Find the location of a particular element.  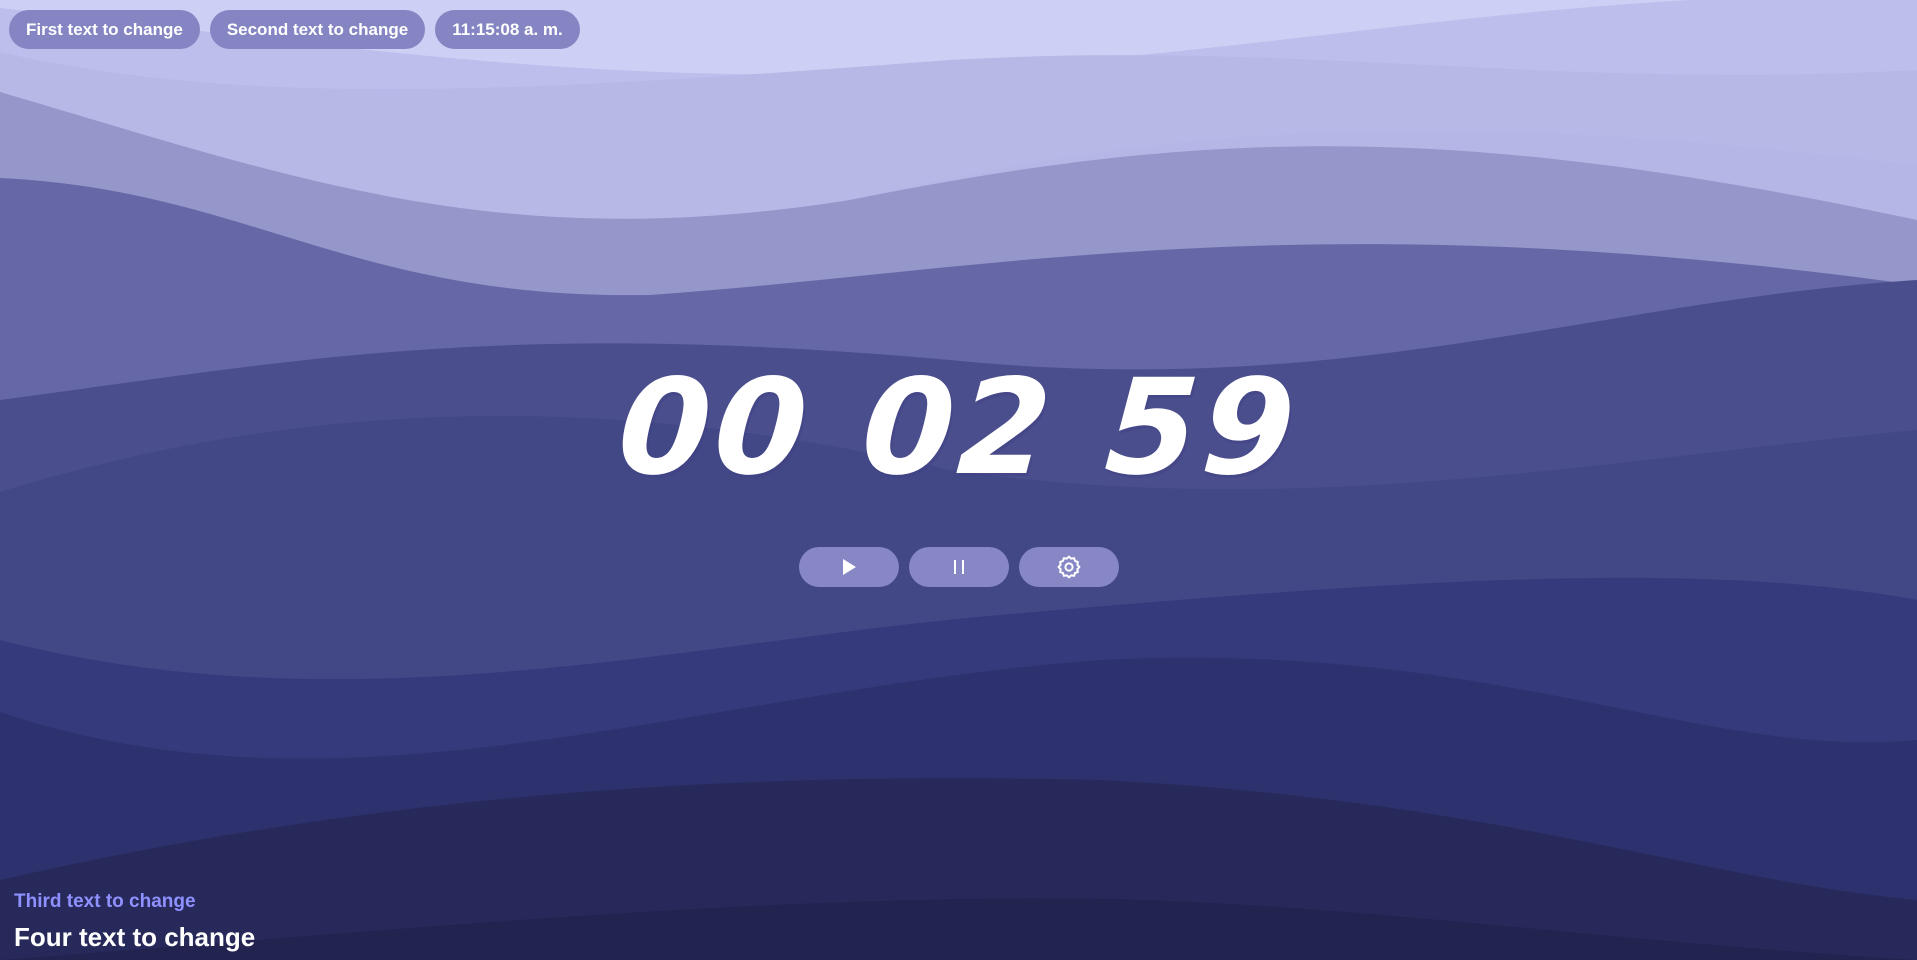

second-text-pill: Second text to change is located at coordinates (317, 29).